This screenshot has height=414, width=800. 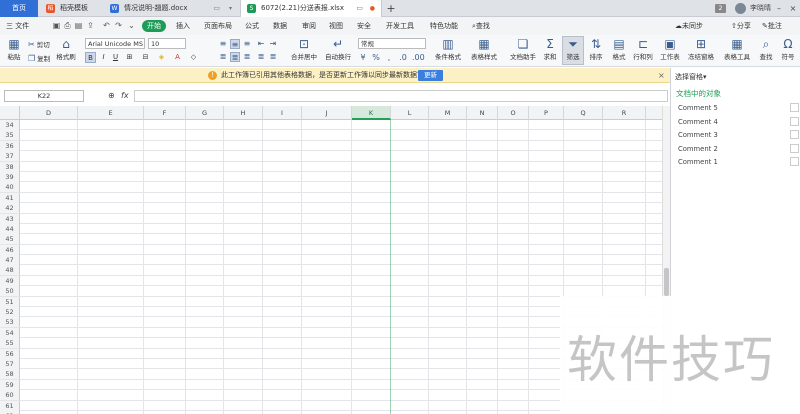 I want to click on merge-icon: ⊟, so click(x=145, y=57).